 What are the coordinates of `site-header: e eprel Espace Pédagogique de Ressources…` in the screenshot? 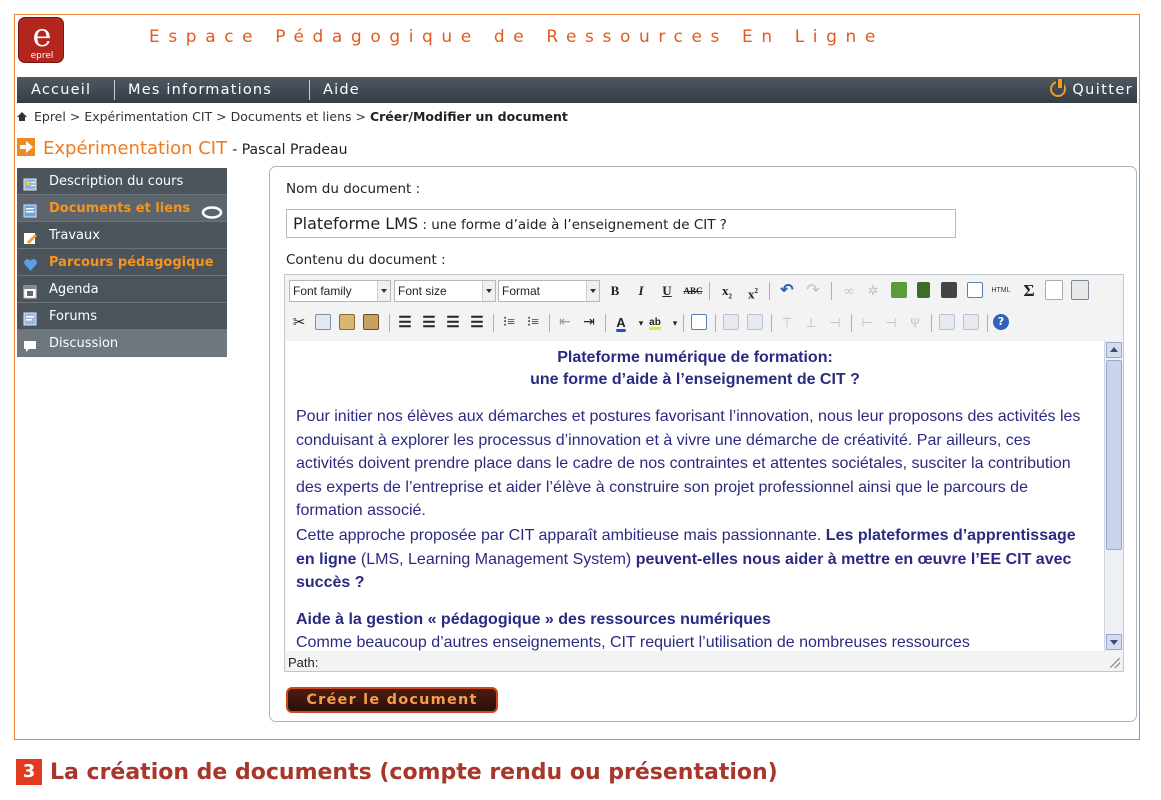 It's located at (577, 44).